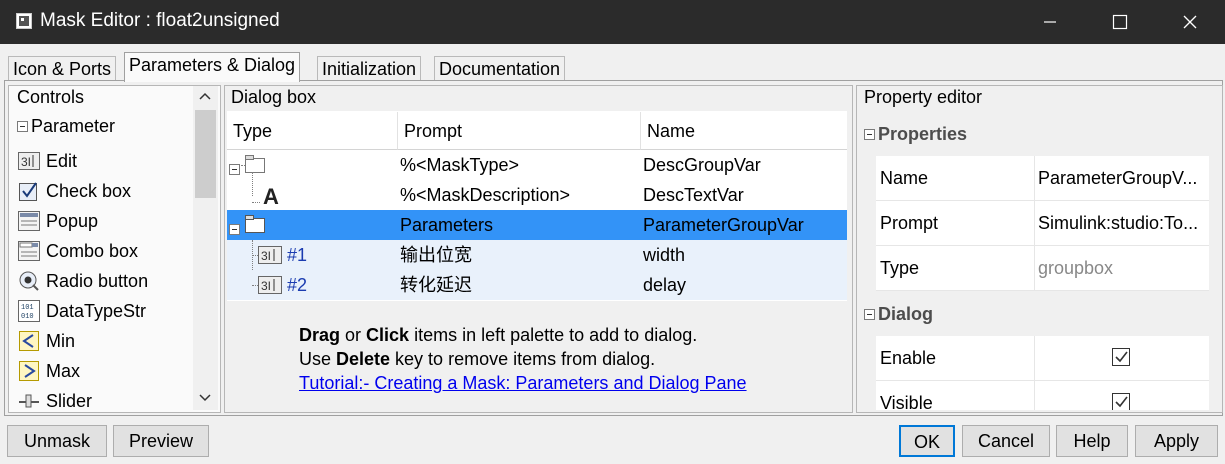  I want to click on column-header-name: Name, so click(744, 131).